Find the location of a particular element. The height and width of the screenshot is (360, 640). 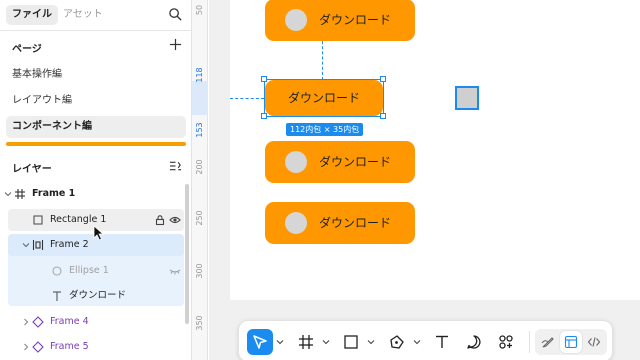

layer-row-text: ダウンロード is located at coordinates (96, 296).